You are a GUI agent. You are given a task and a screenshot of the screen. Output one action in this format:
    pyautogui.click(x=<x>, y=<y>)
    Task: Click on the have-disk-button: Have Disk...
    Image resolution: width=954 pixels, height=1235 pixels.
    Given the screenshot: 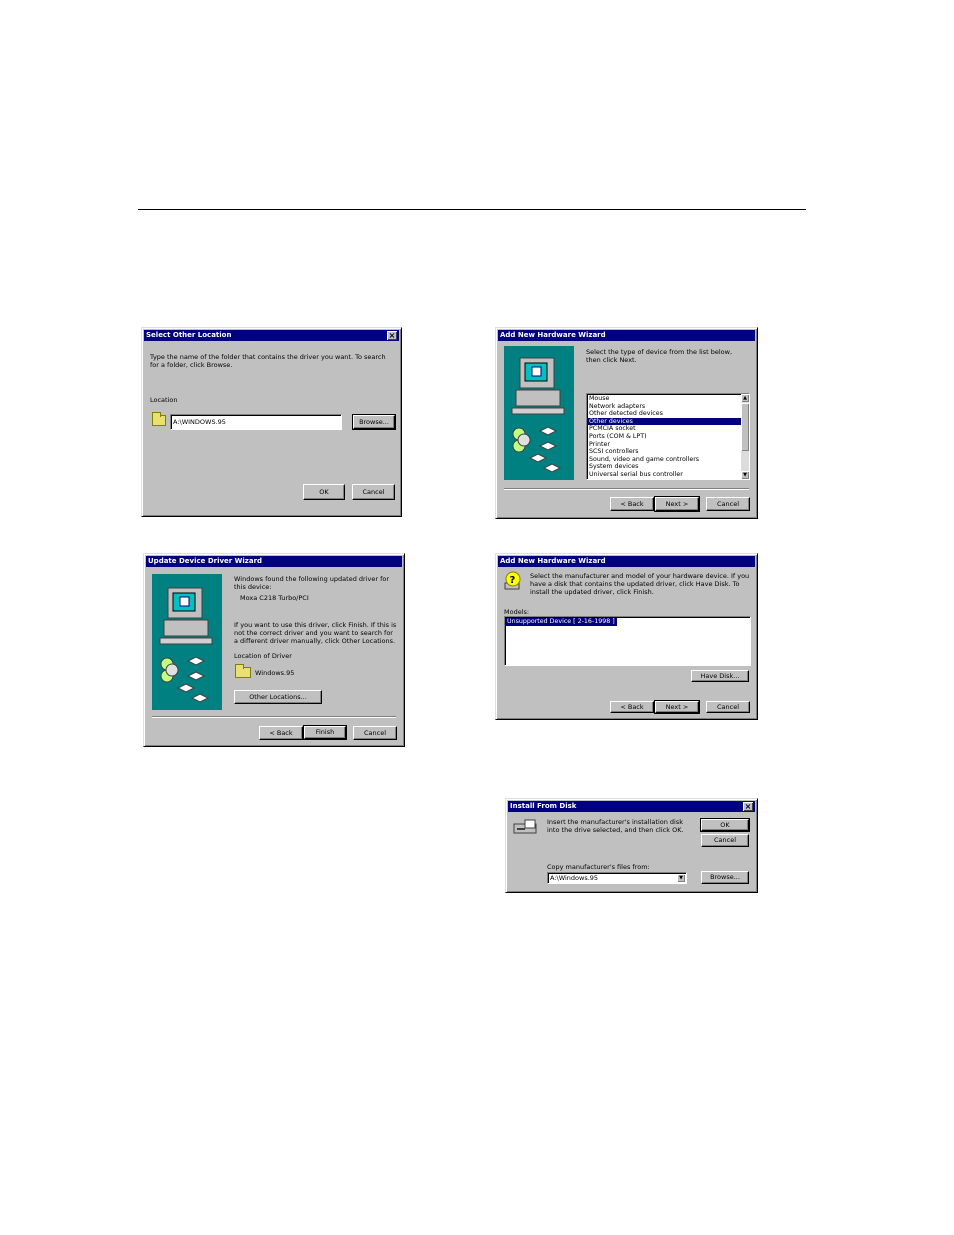 What is the action you would take?
    pyautogui.click(x=720, y=676)
    